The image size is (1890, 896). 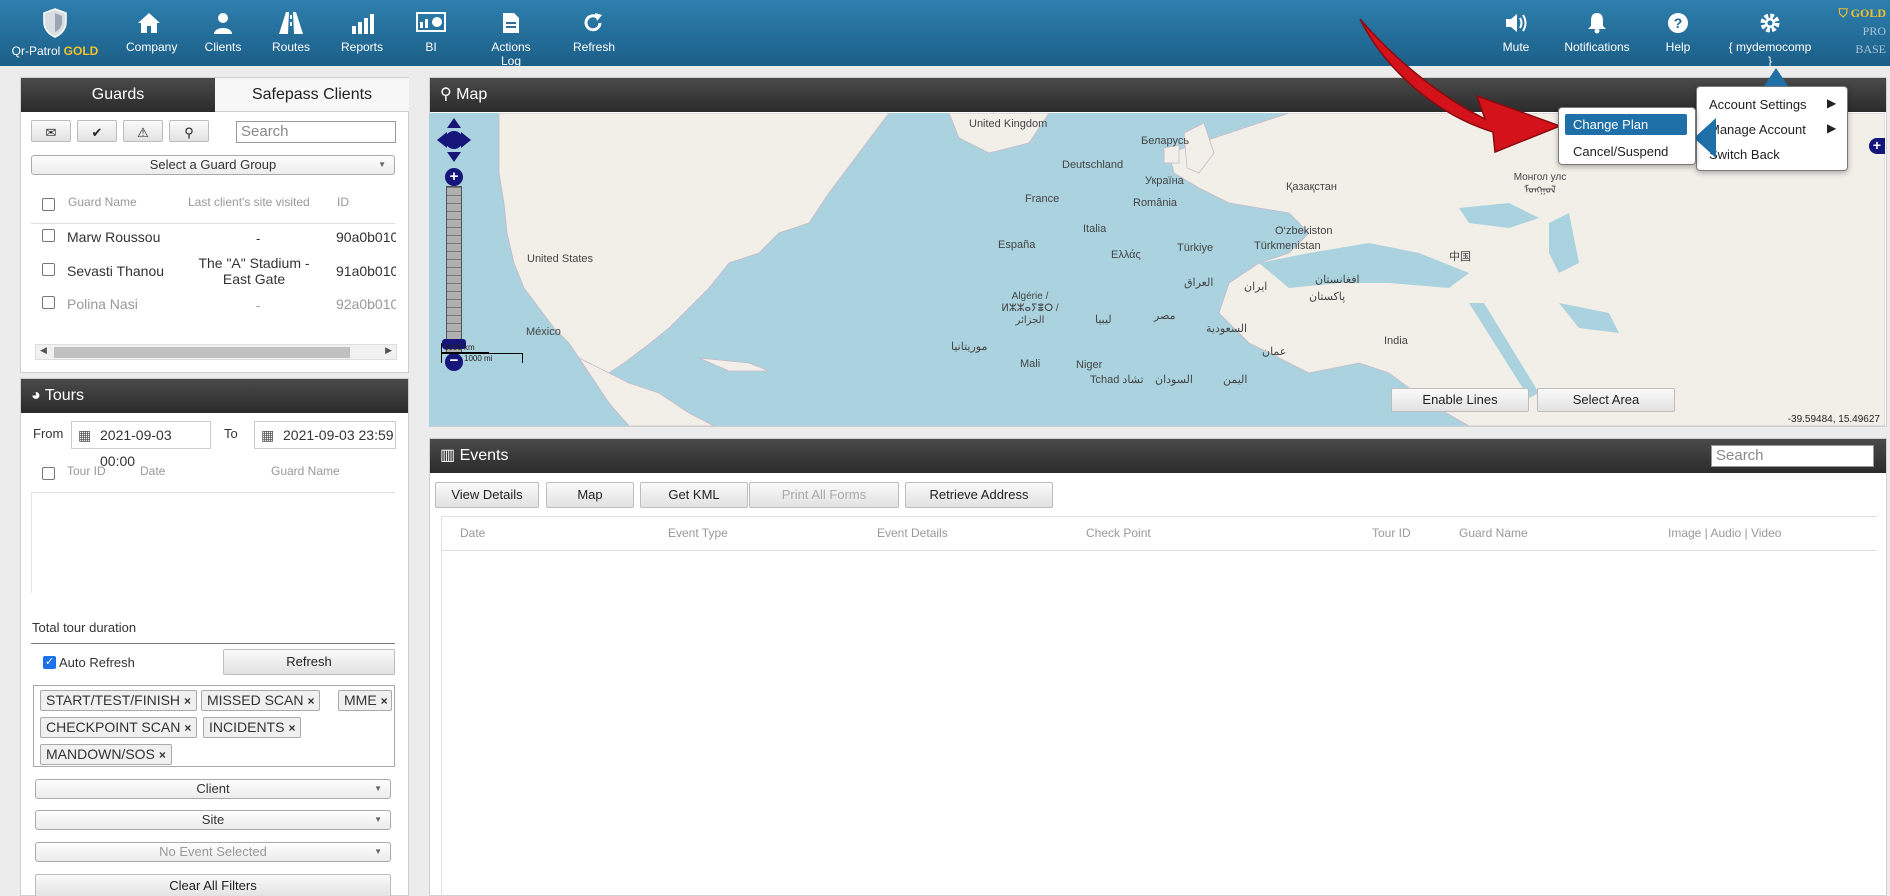 What do you see at coordinates (511, 54) in the screenshot?
I see `nav-actions-log-label: Actions Log` at bounding box center [511, 54].